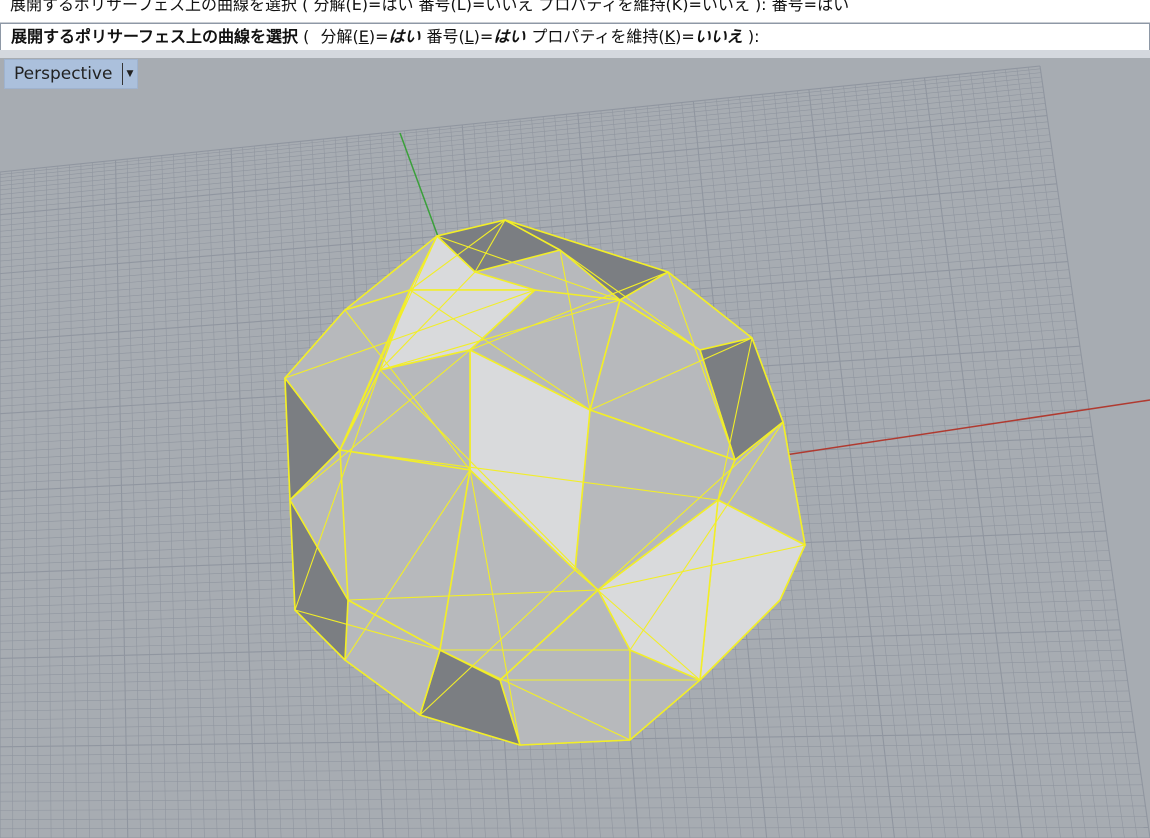 The width and height of the screenshot is (1150, 838). I want to click on viewport-title-divider, so click(123, 74).